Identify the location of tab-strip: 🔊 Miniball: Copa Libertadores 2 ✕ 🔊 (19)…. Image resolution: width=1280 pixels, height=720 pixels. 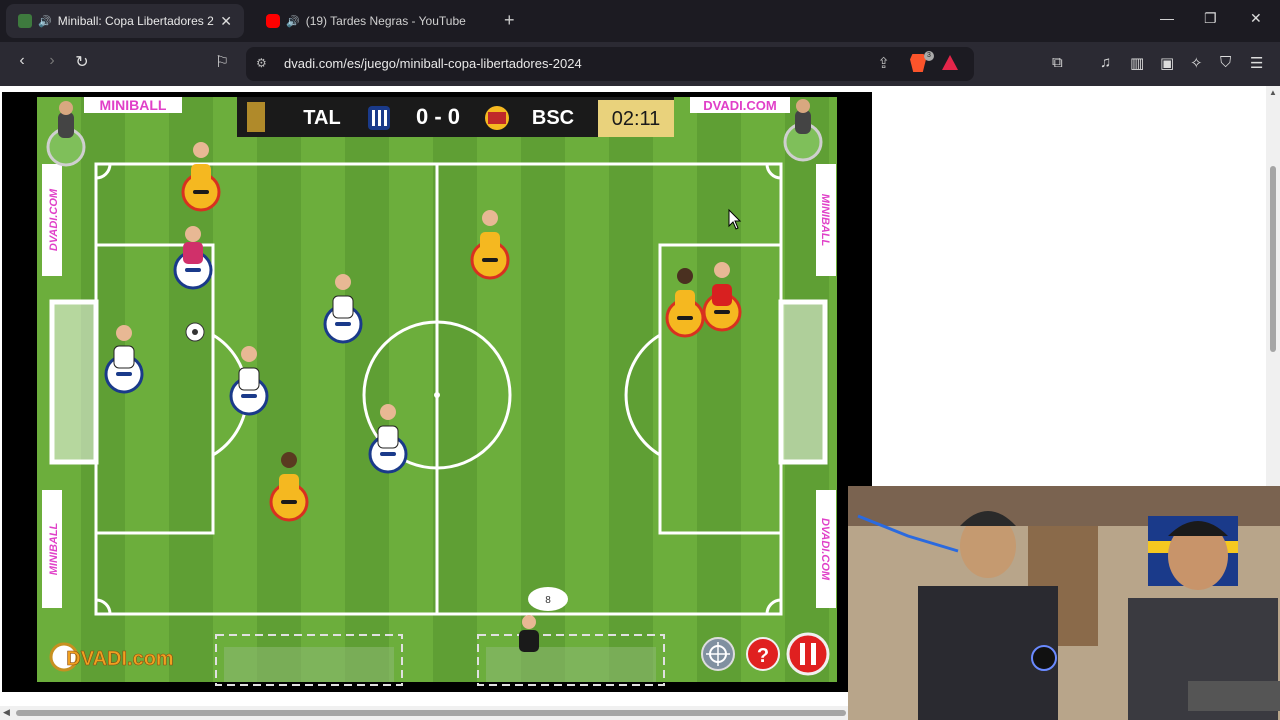
(640, 21).